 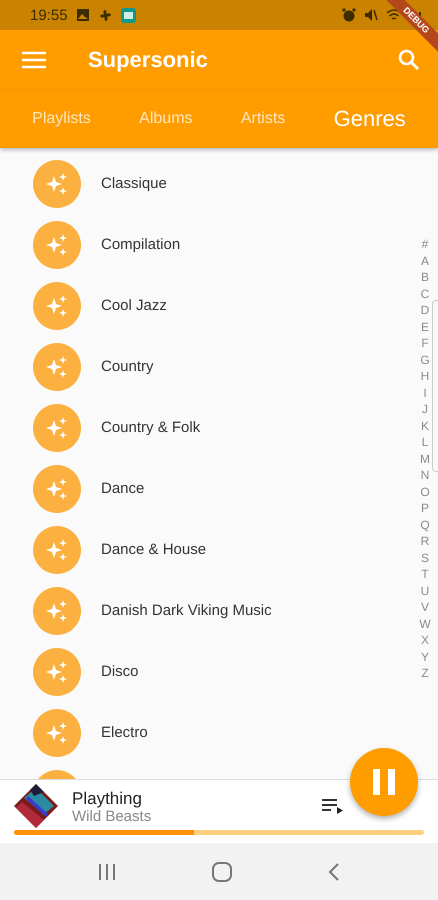 What do you see at coordinates (263, 119) in the screenshot?
I see `tab: Artists` at bounding box center [263, 119].